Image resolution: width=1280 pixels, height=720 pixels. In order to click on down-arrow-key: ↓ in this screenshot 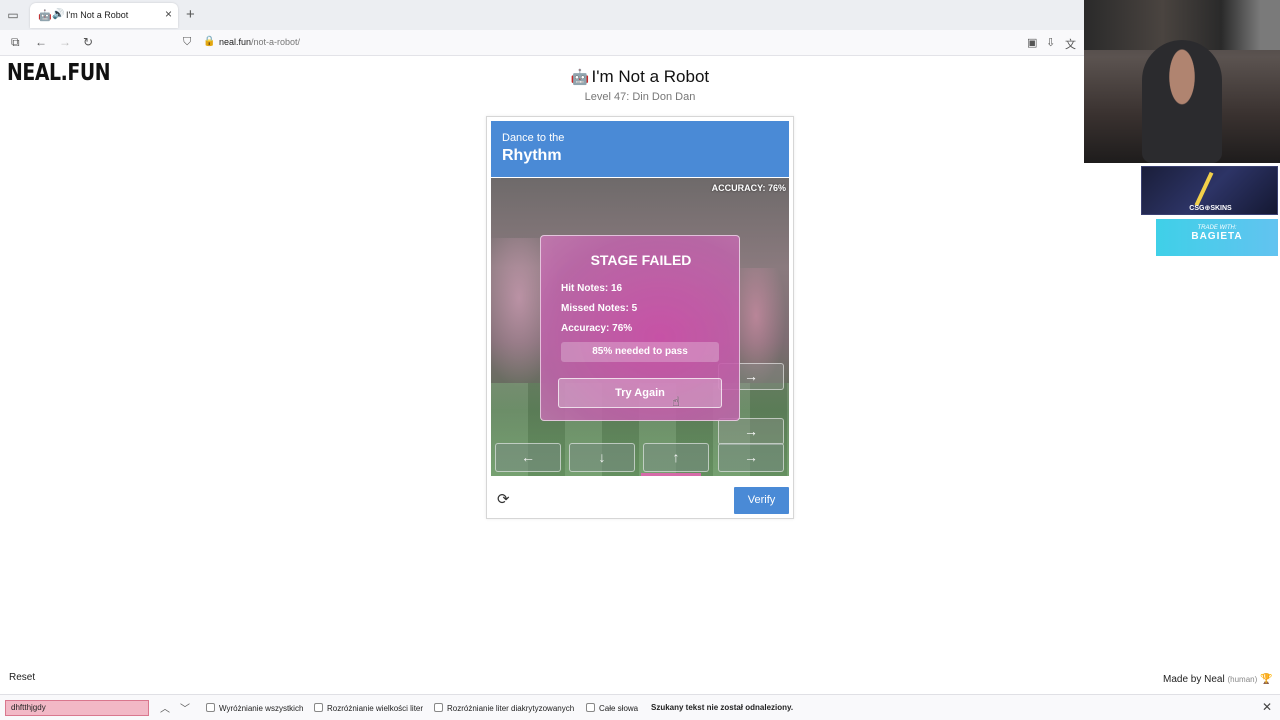, I will do `click(602, 457)`.